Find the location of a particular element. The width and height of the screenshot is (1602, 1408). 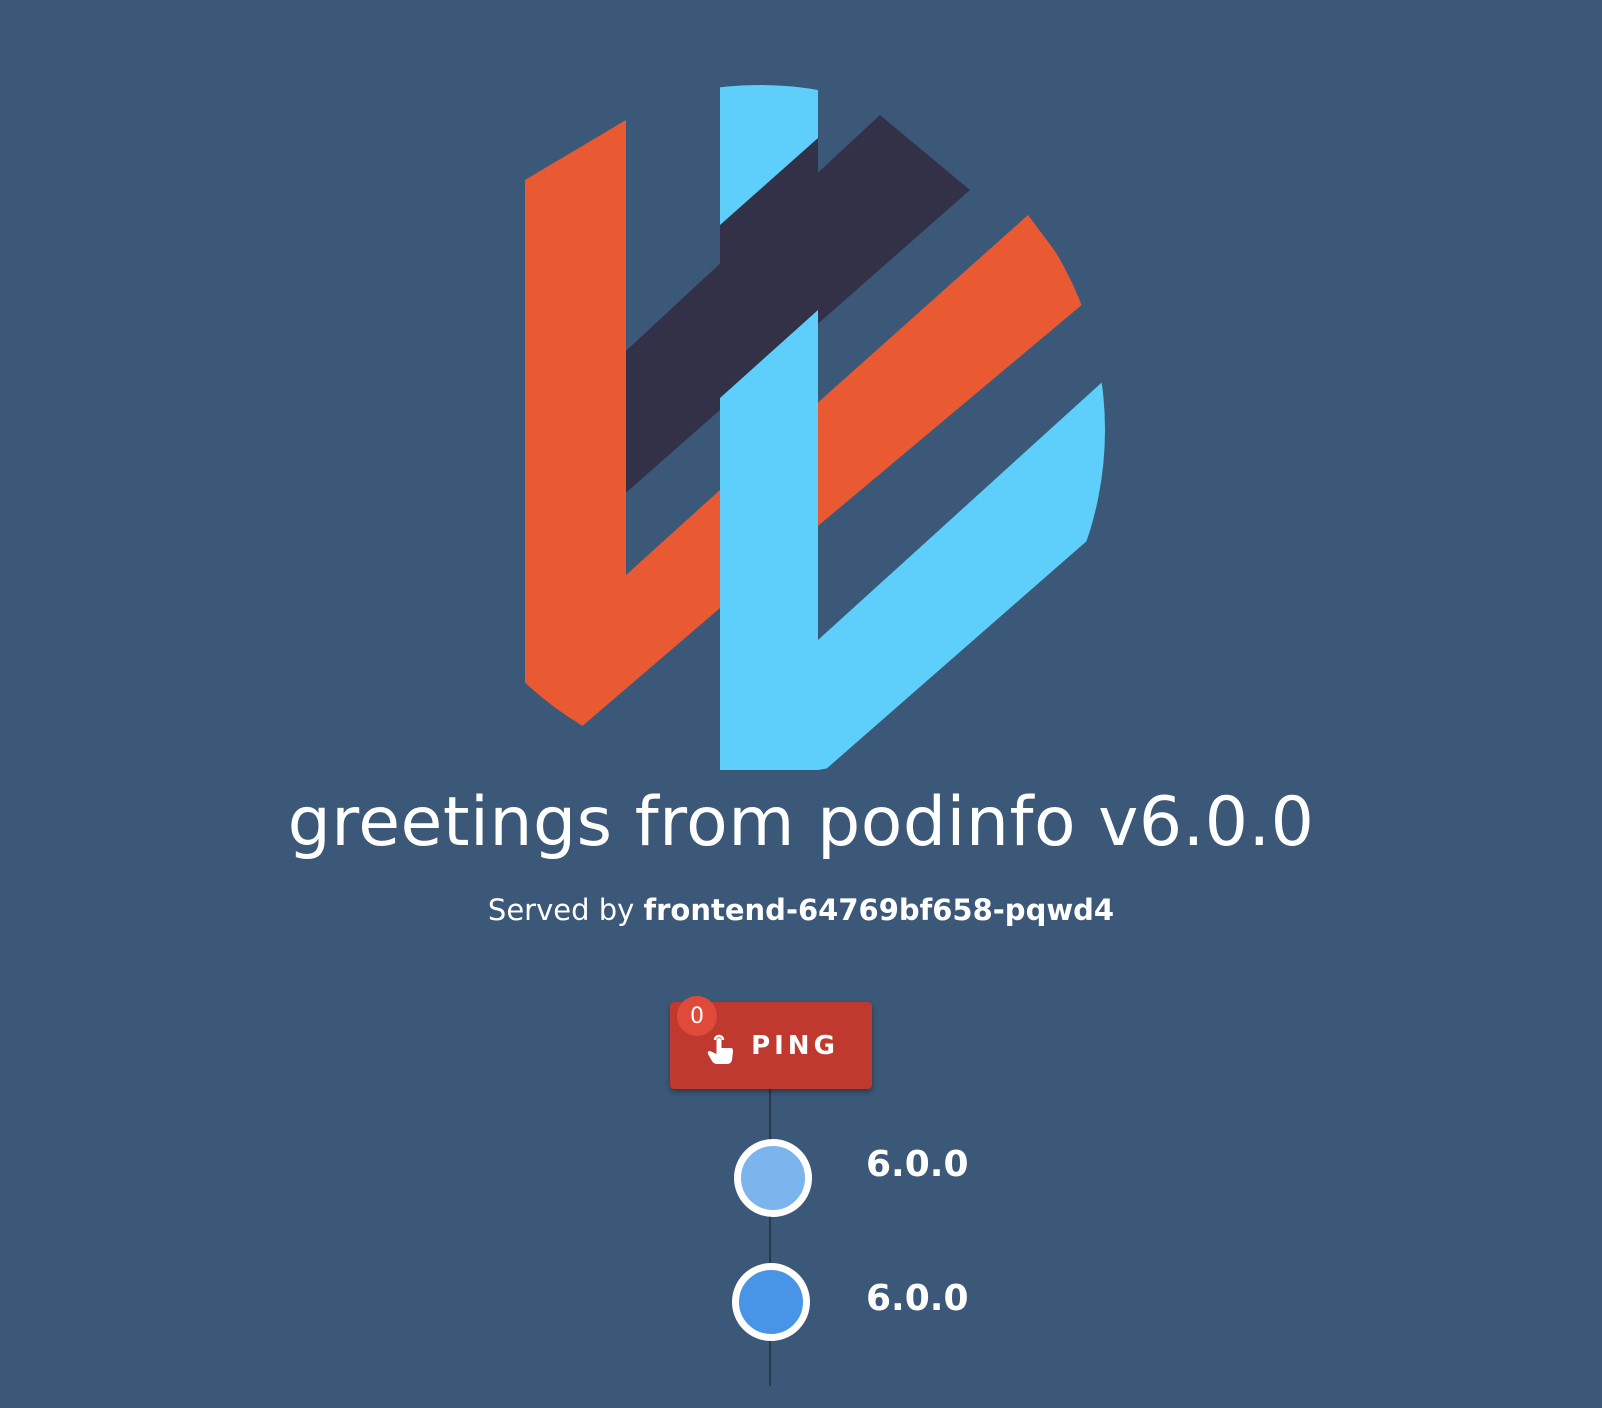

served-by-text: Served by frontend-64769bf658-pqwd4 is located at coordinates (801, 910).